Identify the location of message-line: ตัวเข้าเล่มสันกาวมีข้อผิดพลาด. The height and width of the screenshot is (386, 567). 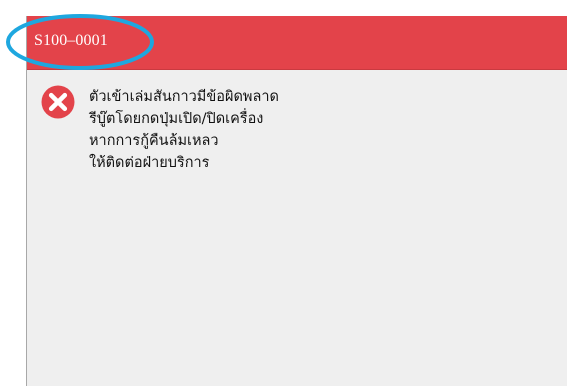
(184, 97).